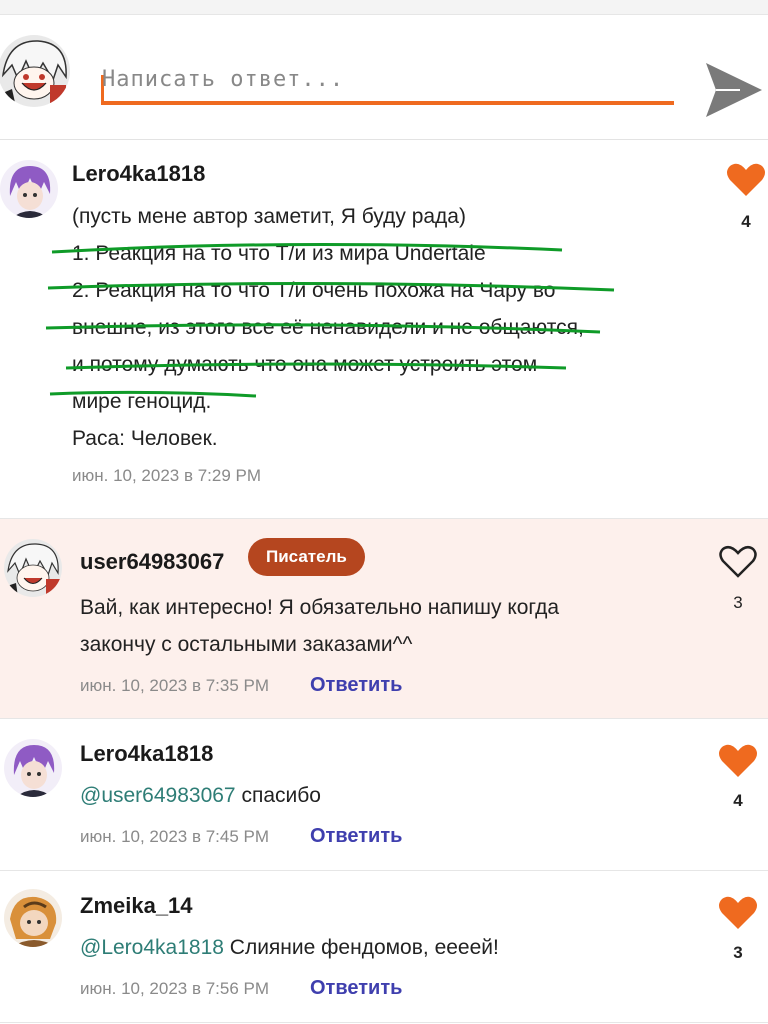 The width and height of the screenshot is (768, 1024). I want to click on send-button, so click(733, 90).